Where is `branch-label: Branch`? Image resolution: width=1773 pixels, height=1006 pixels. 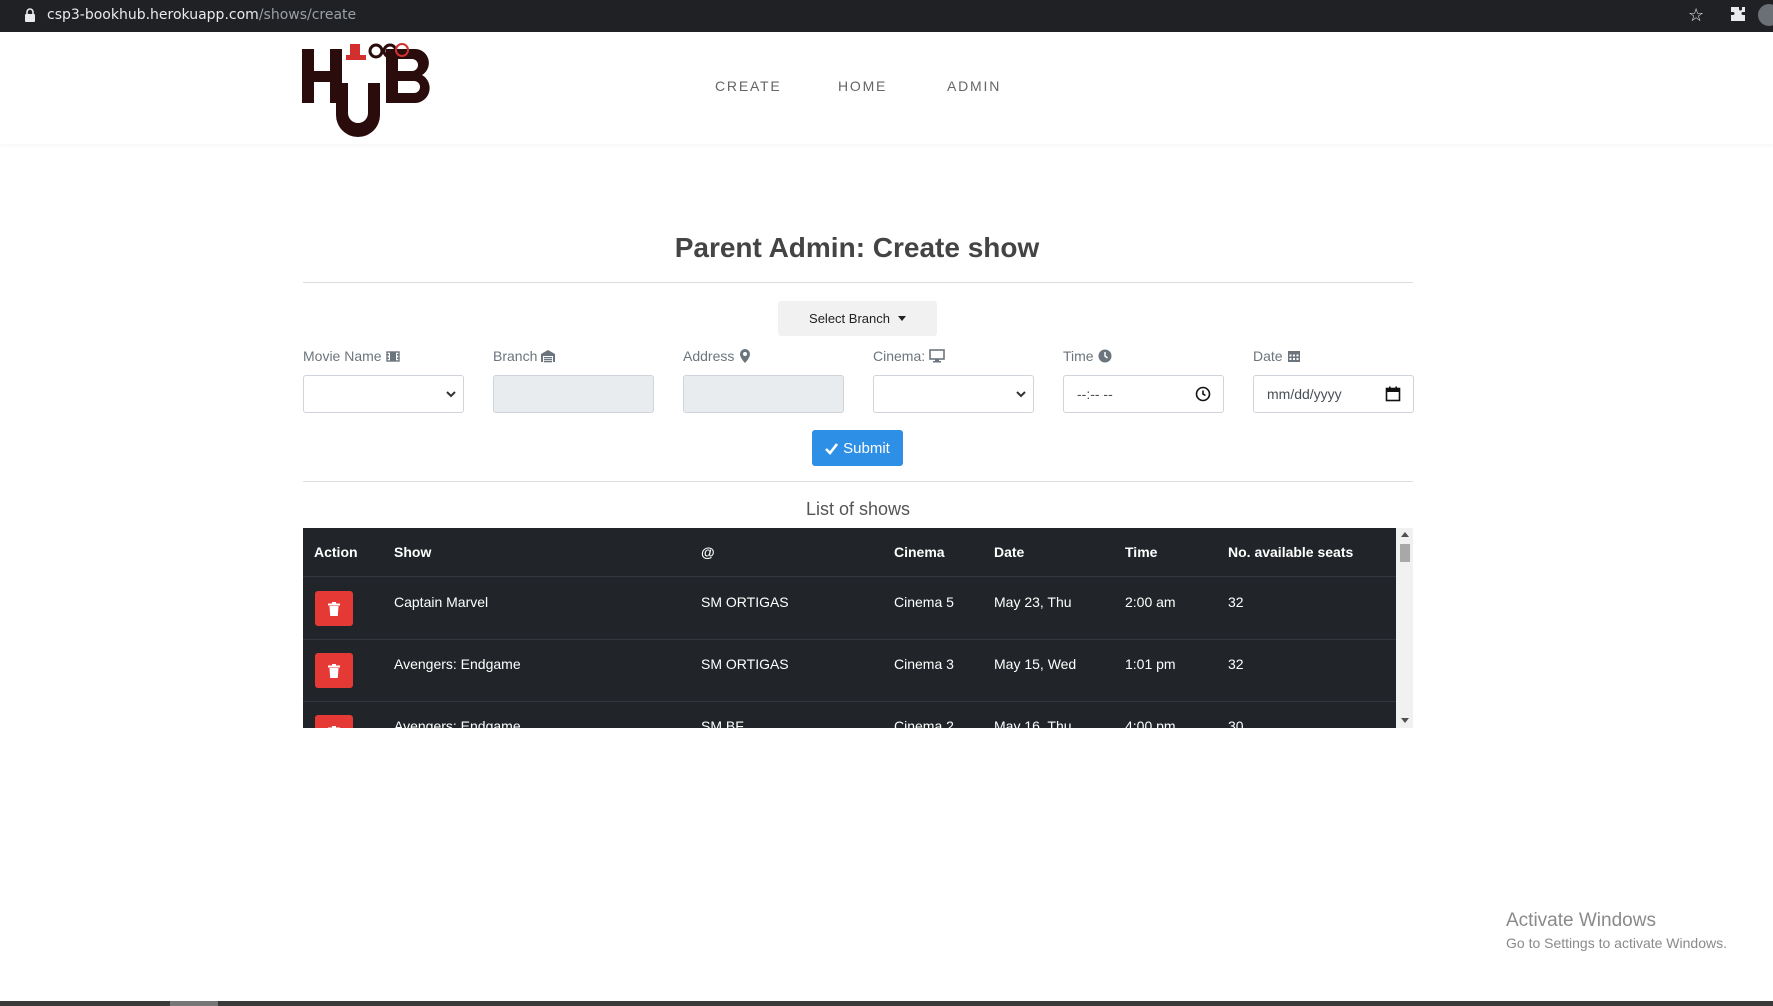
branch-label: Branch is located at coordinates (524, 356).